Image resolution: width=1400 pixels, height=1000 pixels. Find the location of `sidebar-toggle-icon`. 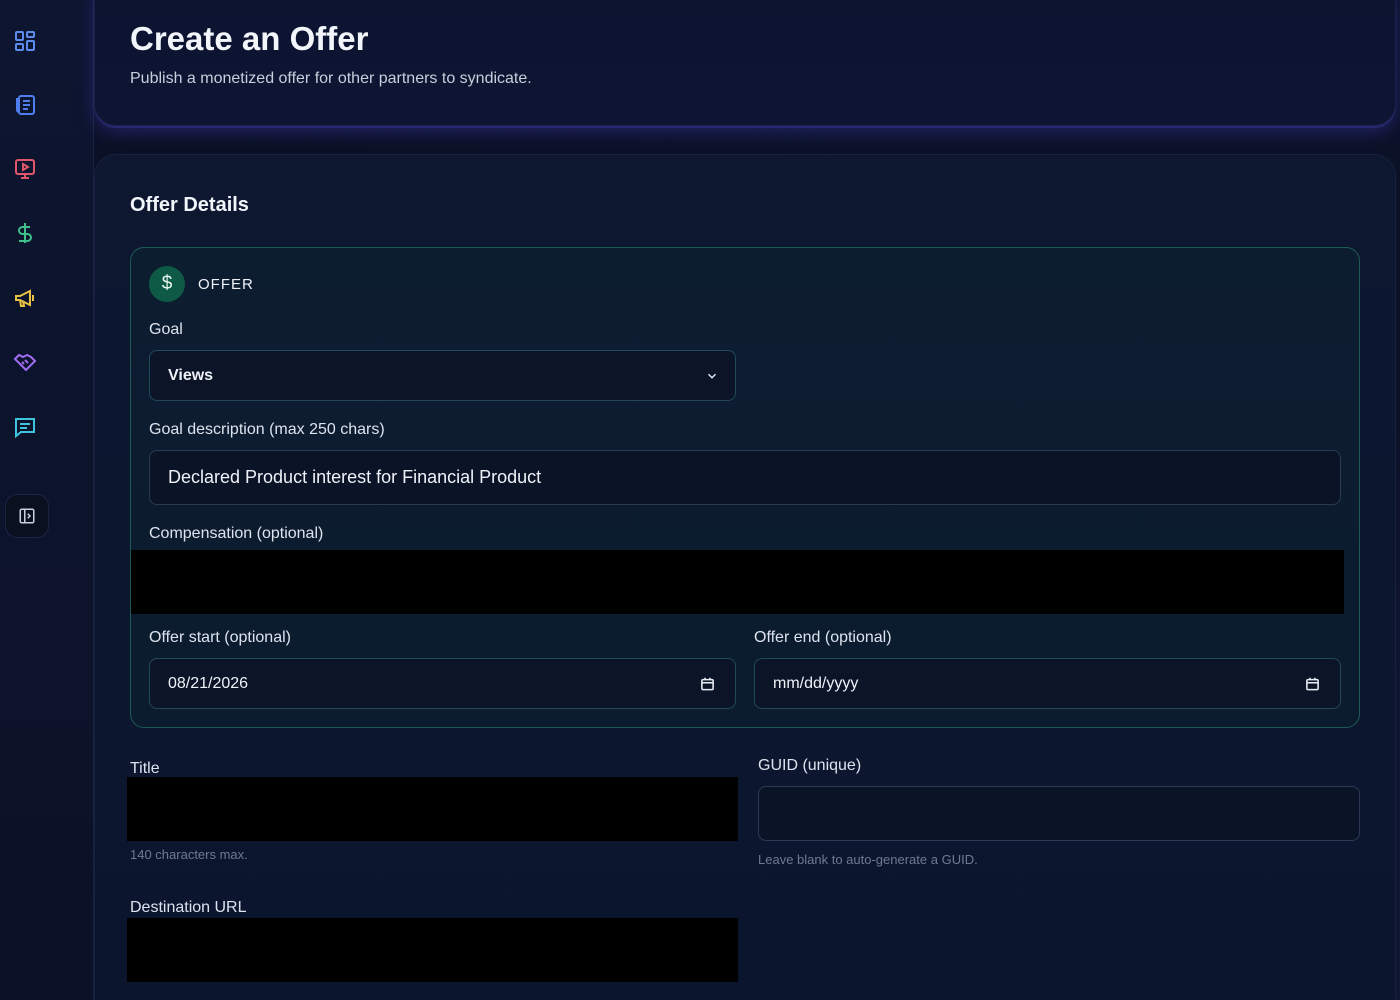

sidebar-toggle-icon is located at coordinates (27, 516).